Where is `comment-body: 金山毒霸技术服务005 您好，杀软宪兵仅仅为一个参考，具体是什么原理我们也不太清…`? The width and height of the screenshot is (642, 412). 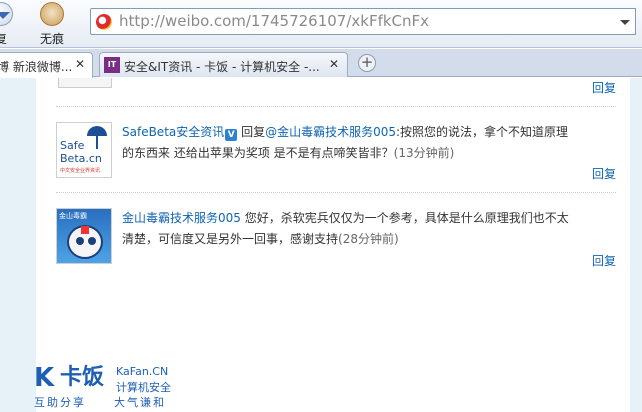
comment-body: 金山毒霸技术服务005 您好，杀软宪兵仅仅为一个参考，具体是什么原理我们也不太清… is located at coordinates (347, 229).